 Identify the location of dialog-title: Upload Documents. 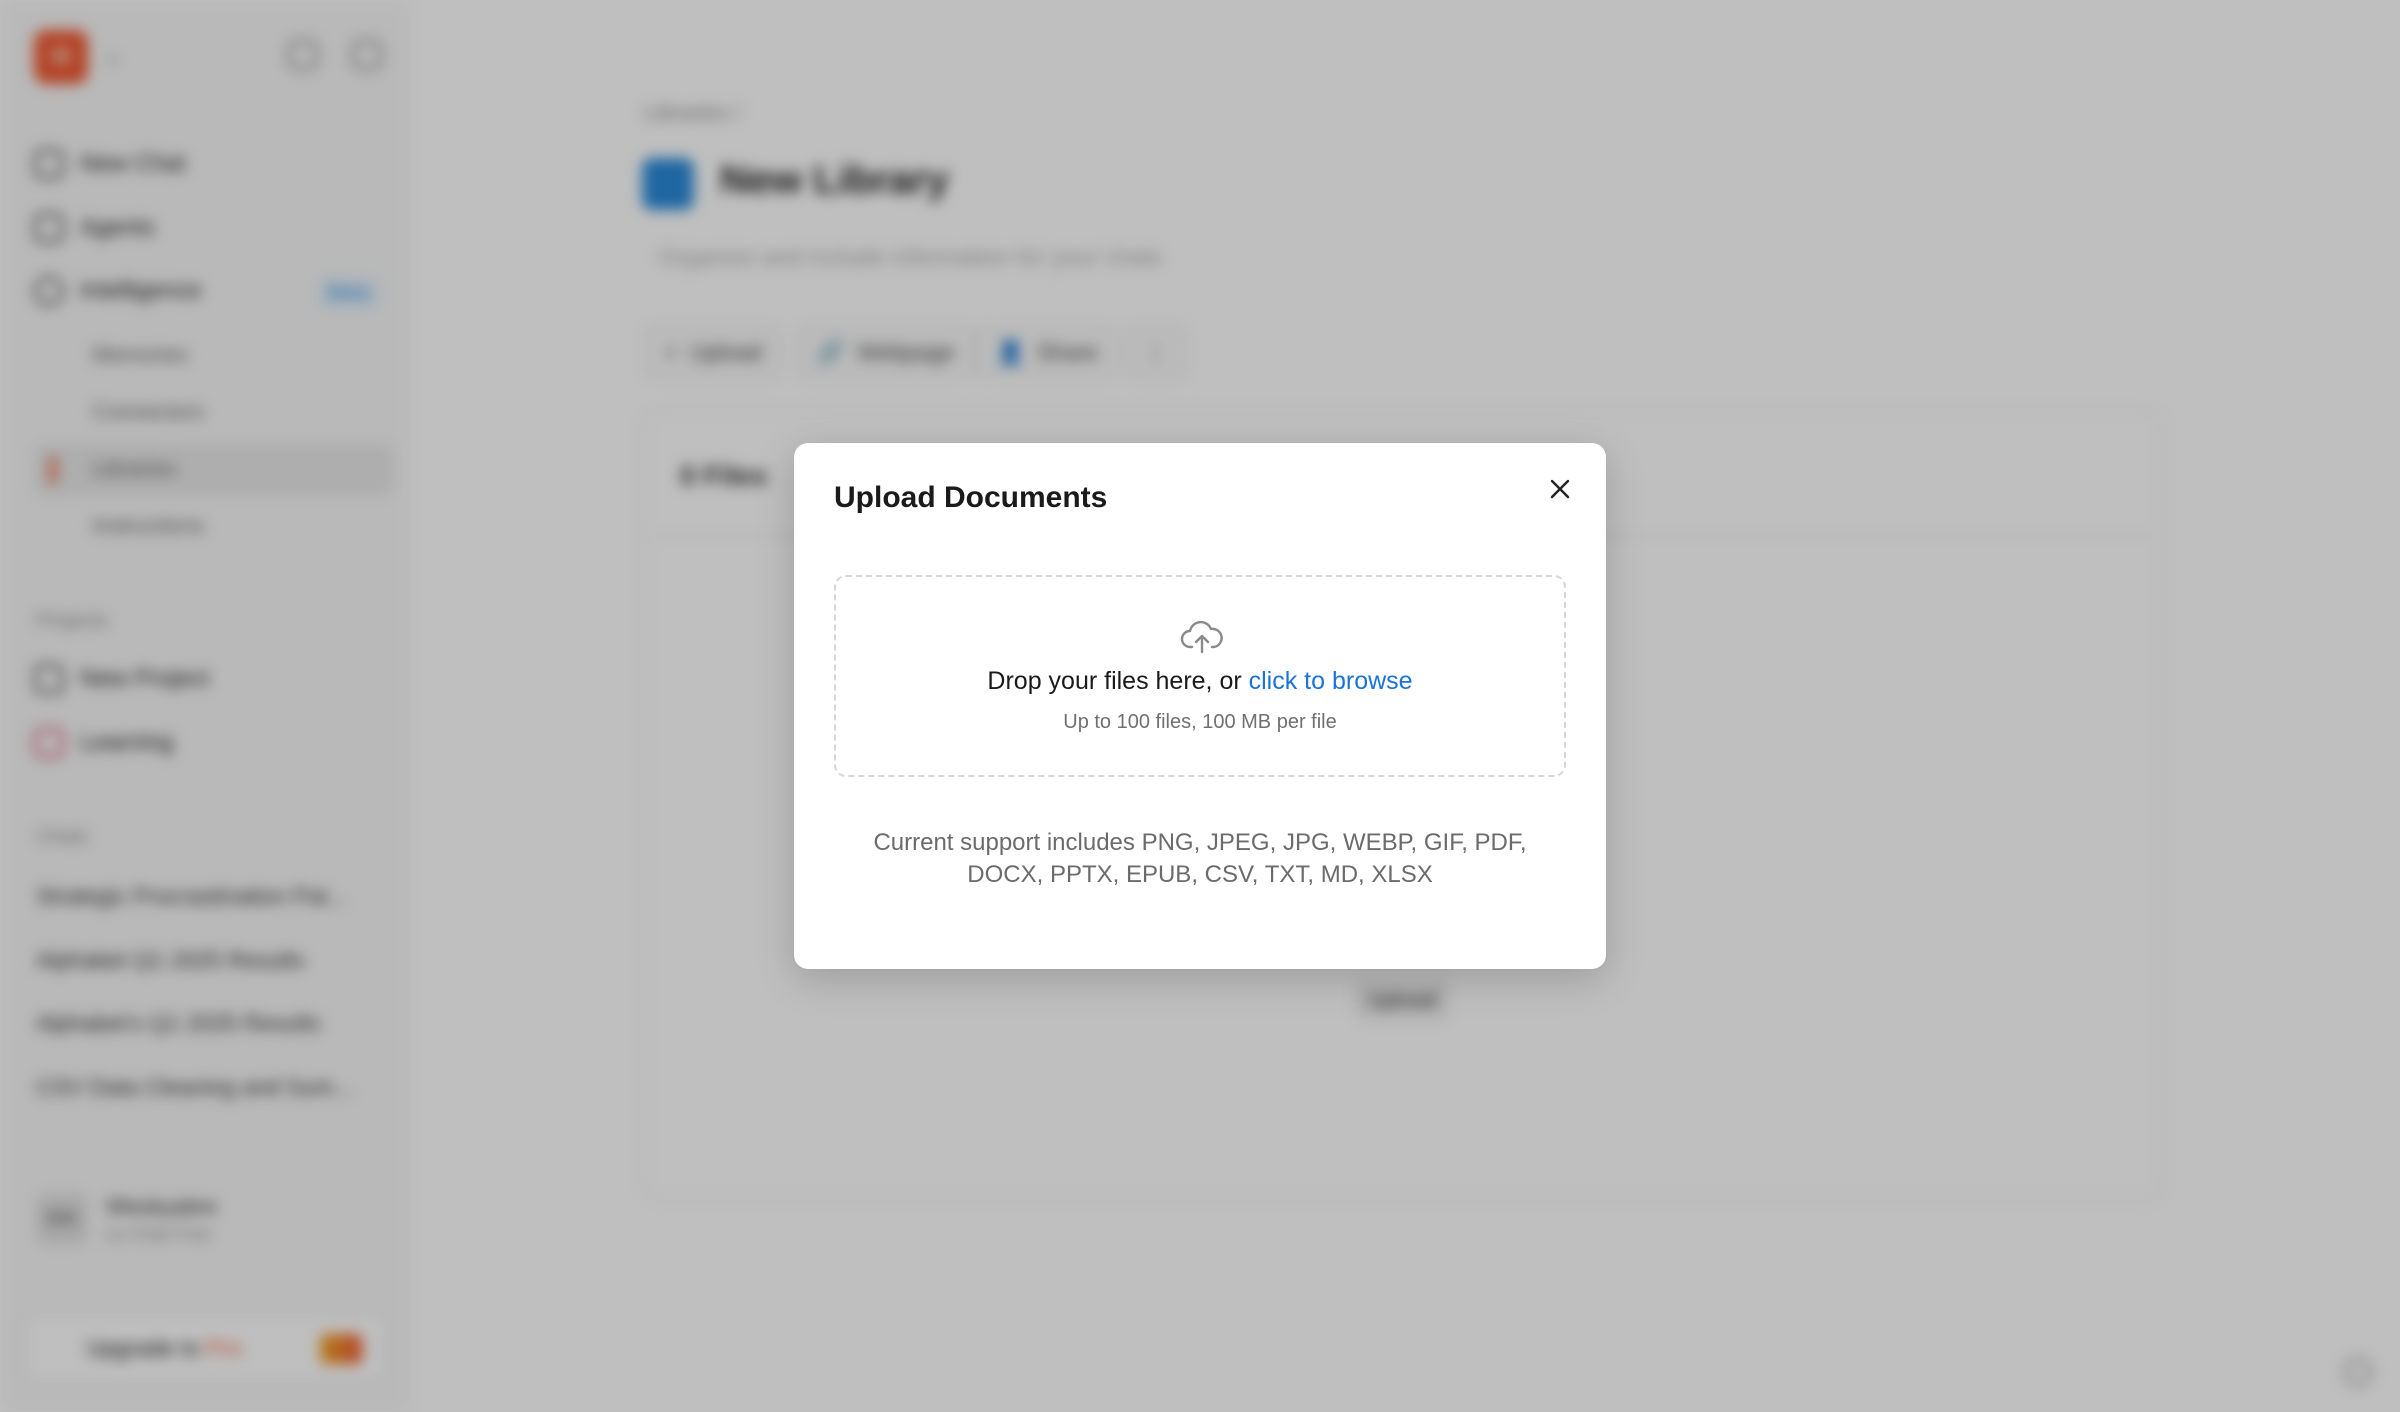
(971, 497).